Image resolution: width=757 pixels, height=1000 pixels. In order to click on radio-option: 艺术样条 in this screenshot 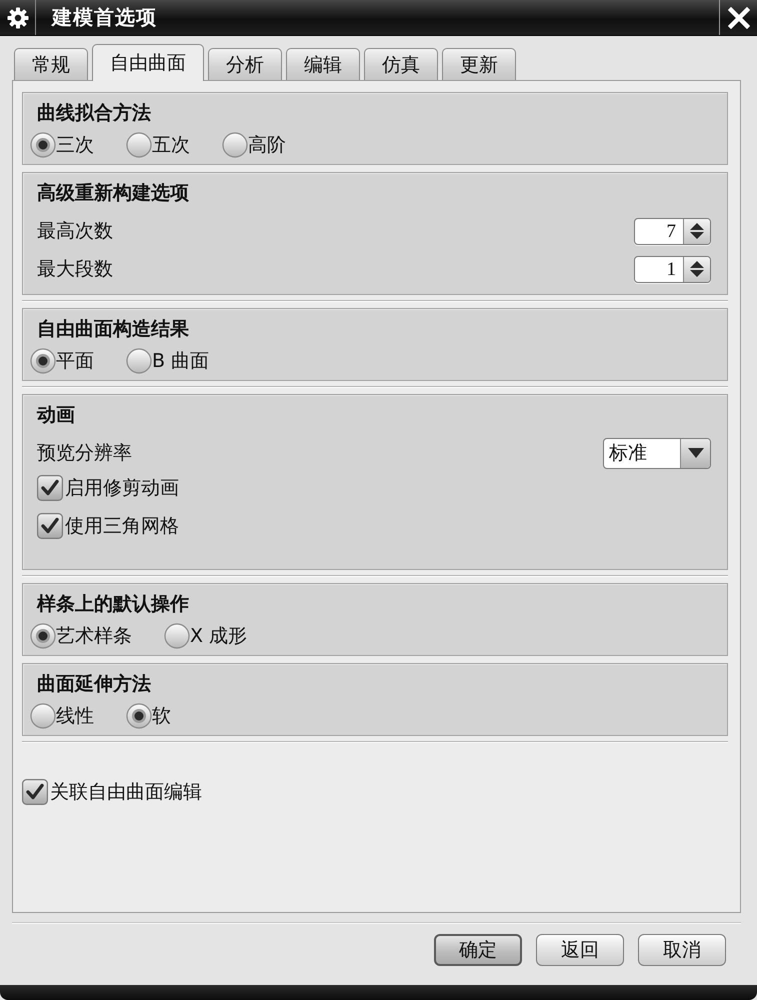, I will do `click(81, 636)`.